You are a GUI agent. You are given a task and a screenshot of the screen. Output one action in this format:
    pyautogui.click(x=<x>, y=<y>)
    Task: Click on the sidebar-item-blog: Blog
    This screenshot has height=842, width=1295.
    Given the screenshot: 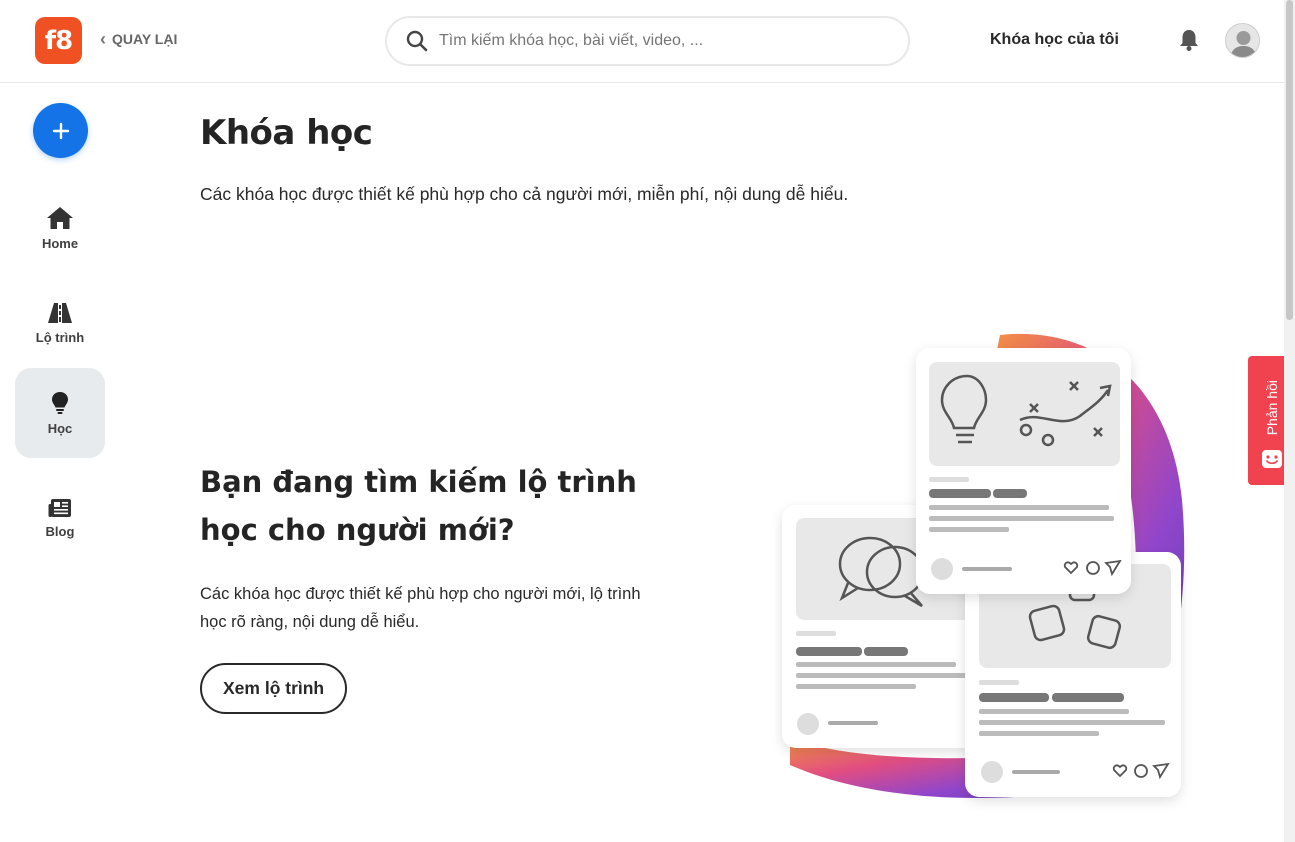 What is the action you would take?
    pyautogui.click(x=60, y=518)
    